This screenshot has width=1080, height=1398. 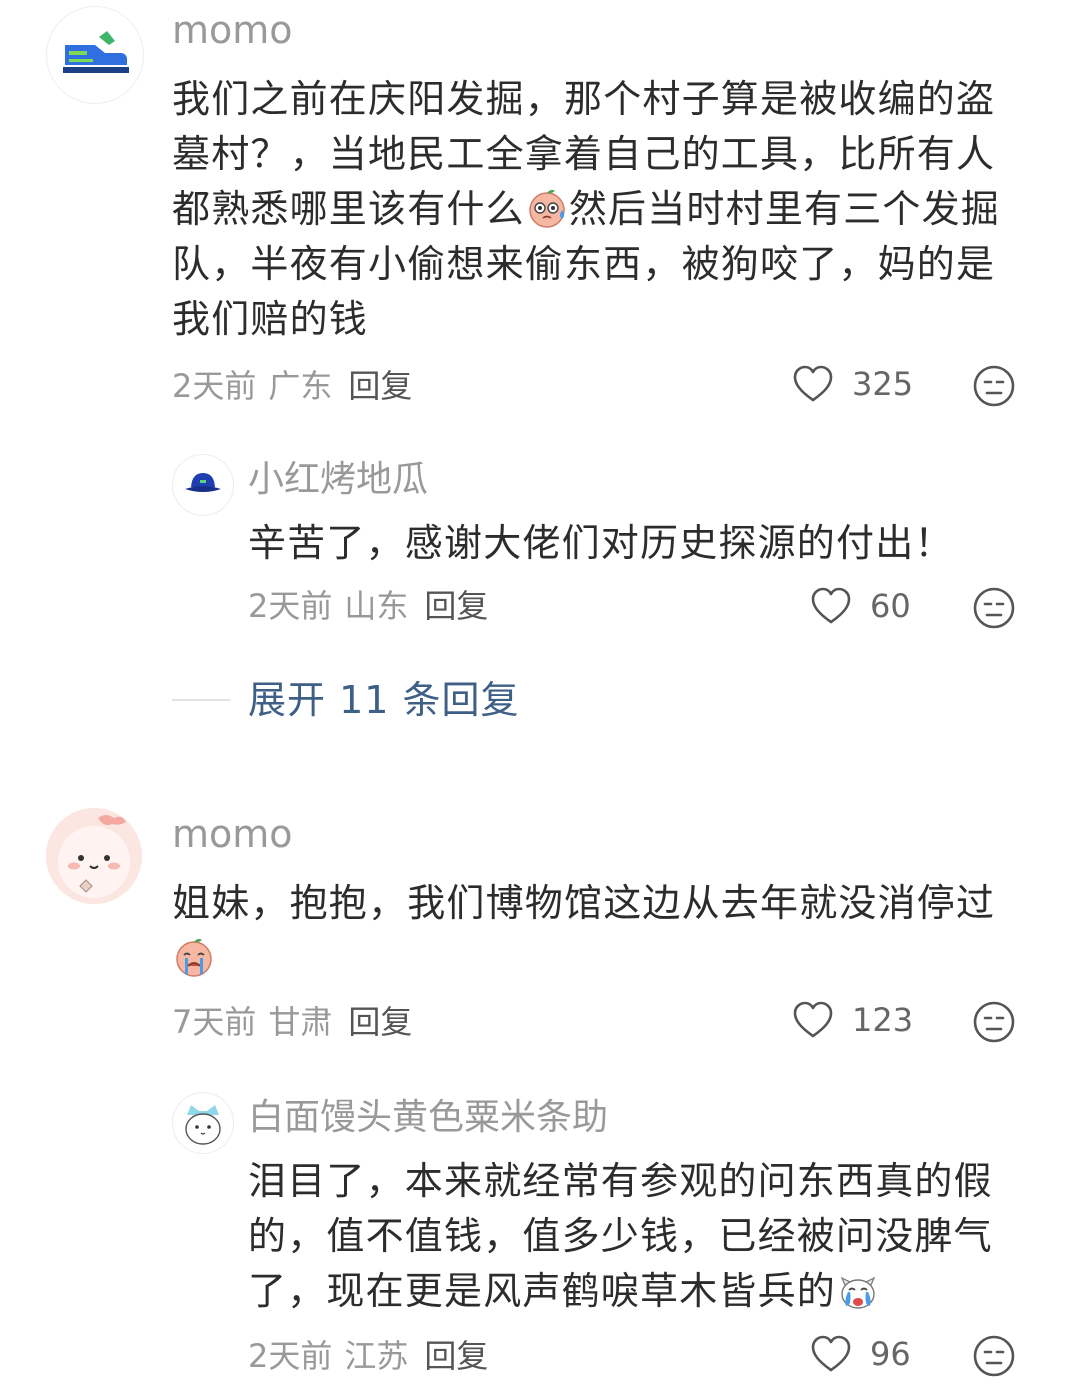 I want to click on comment-time: 7天前, so click(x=214, y=1022).